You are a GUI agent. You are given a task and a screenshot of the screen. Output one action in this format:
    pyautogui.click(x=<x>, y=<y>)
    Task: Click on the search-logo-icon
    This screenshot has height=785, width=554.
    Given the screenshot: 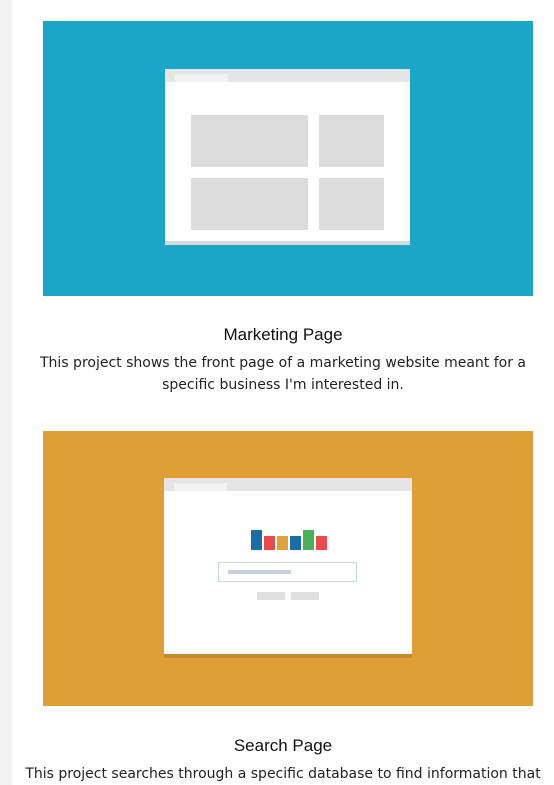 What is the action you would take?
    pyautogui.click(x=291, y=540)
    